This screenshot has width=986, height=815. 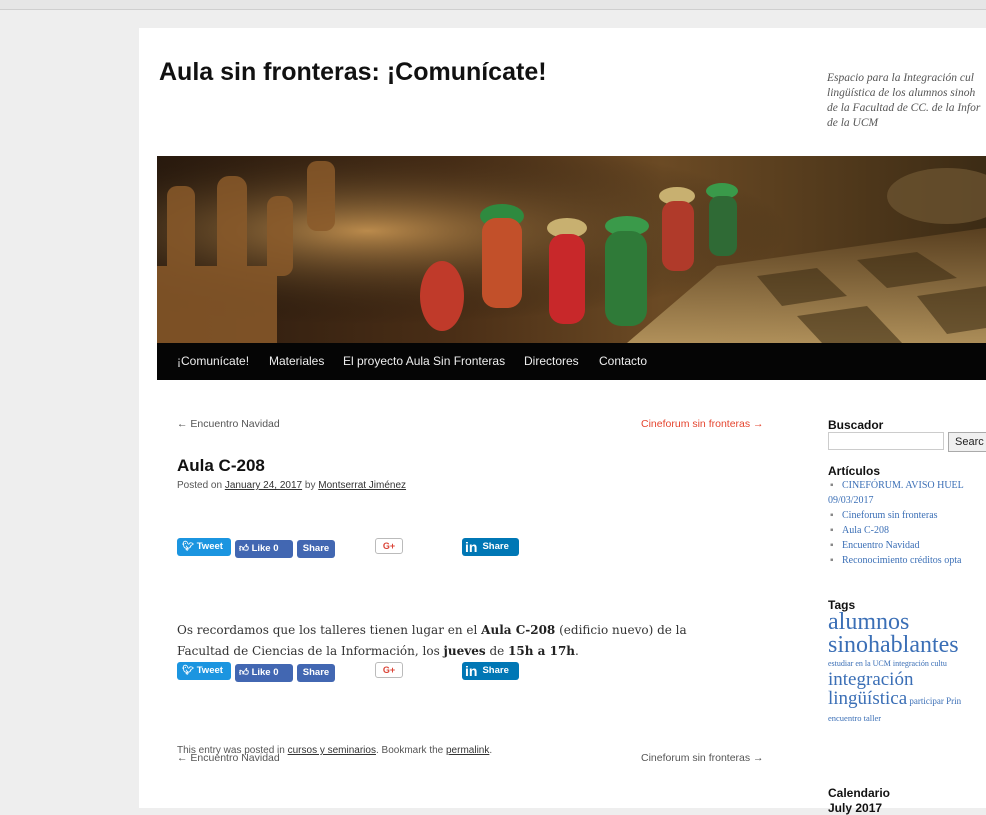 I want to click on nav-item-contacto: Contacto, so click(x=623, y=361).